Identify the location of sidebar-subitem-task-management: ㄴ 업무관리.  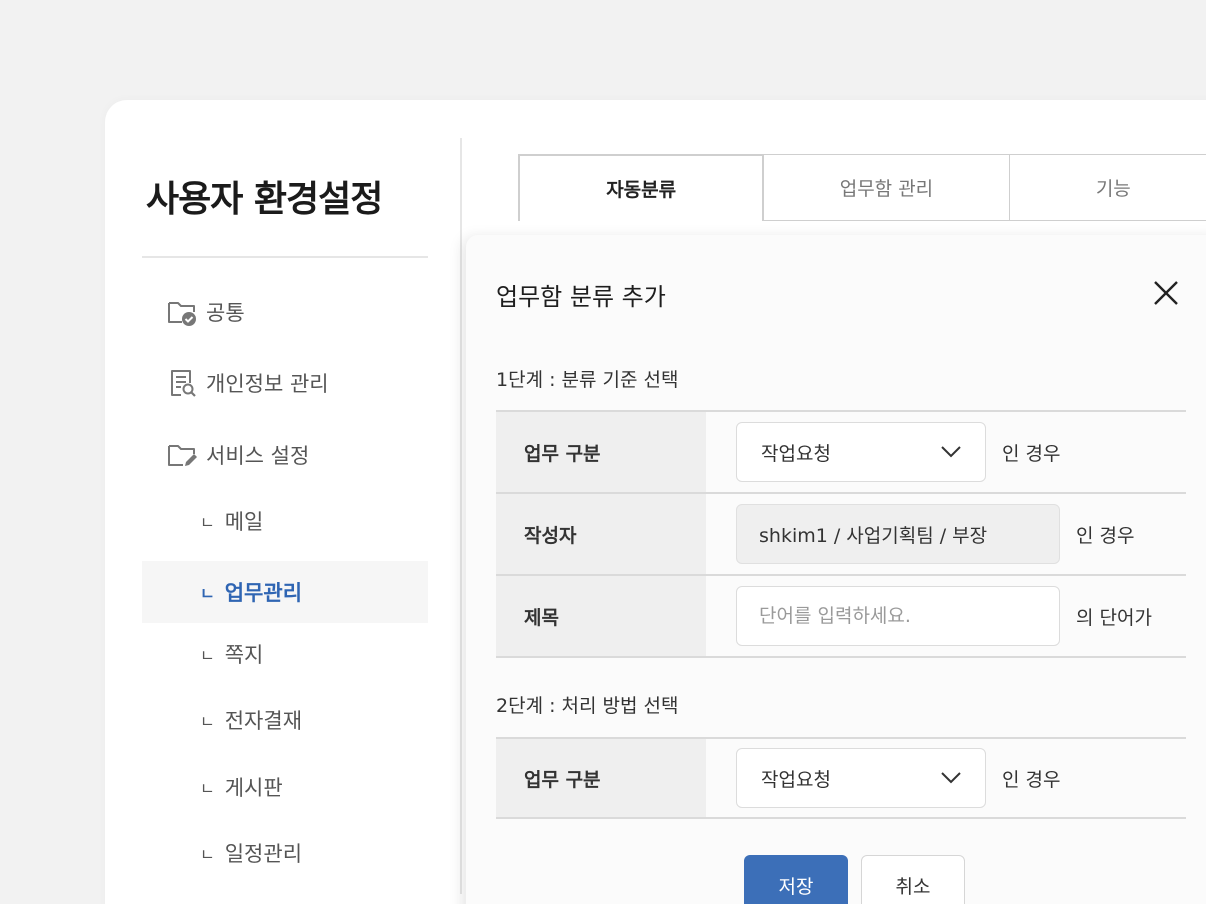
(285, 592).